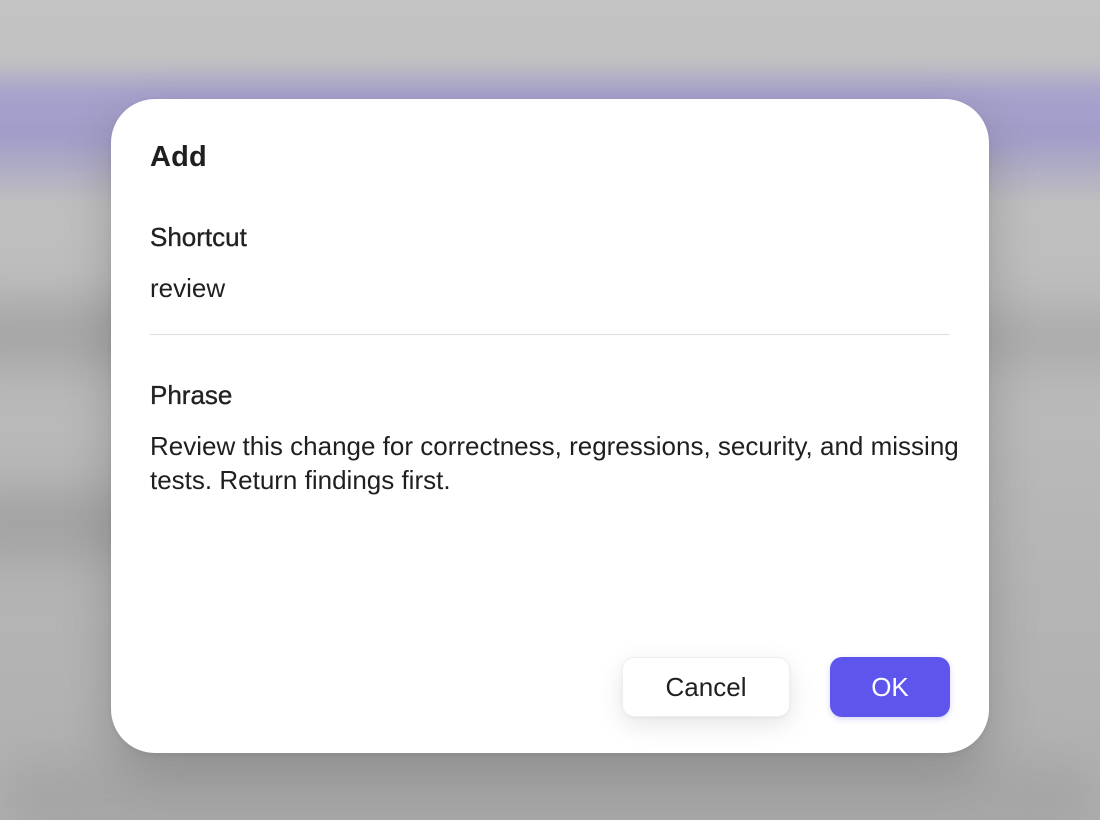  What do you see at coordinates (550, 302) in the screenshot?
I see `shortcut-input` at bounding box center [550, 302].